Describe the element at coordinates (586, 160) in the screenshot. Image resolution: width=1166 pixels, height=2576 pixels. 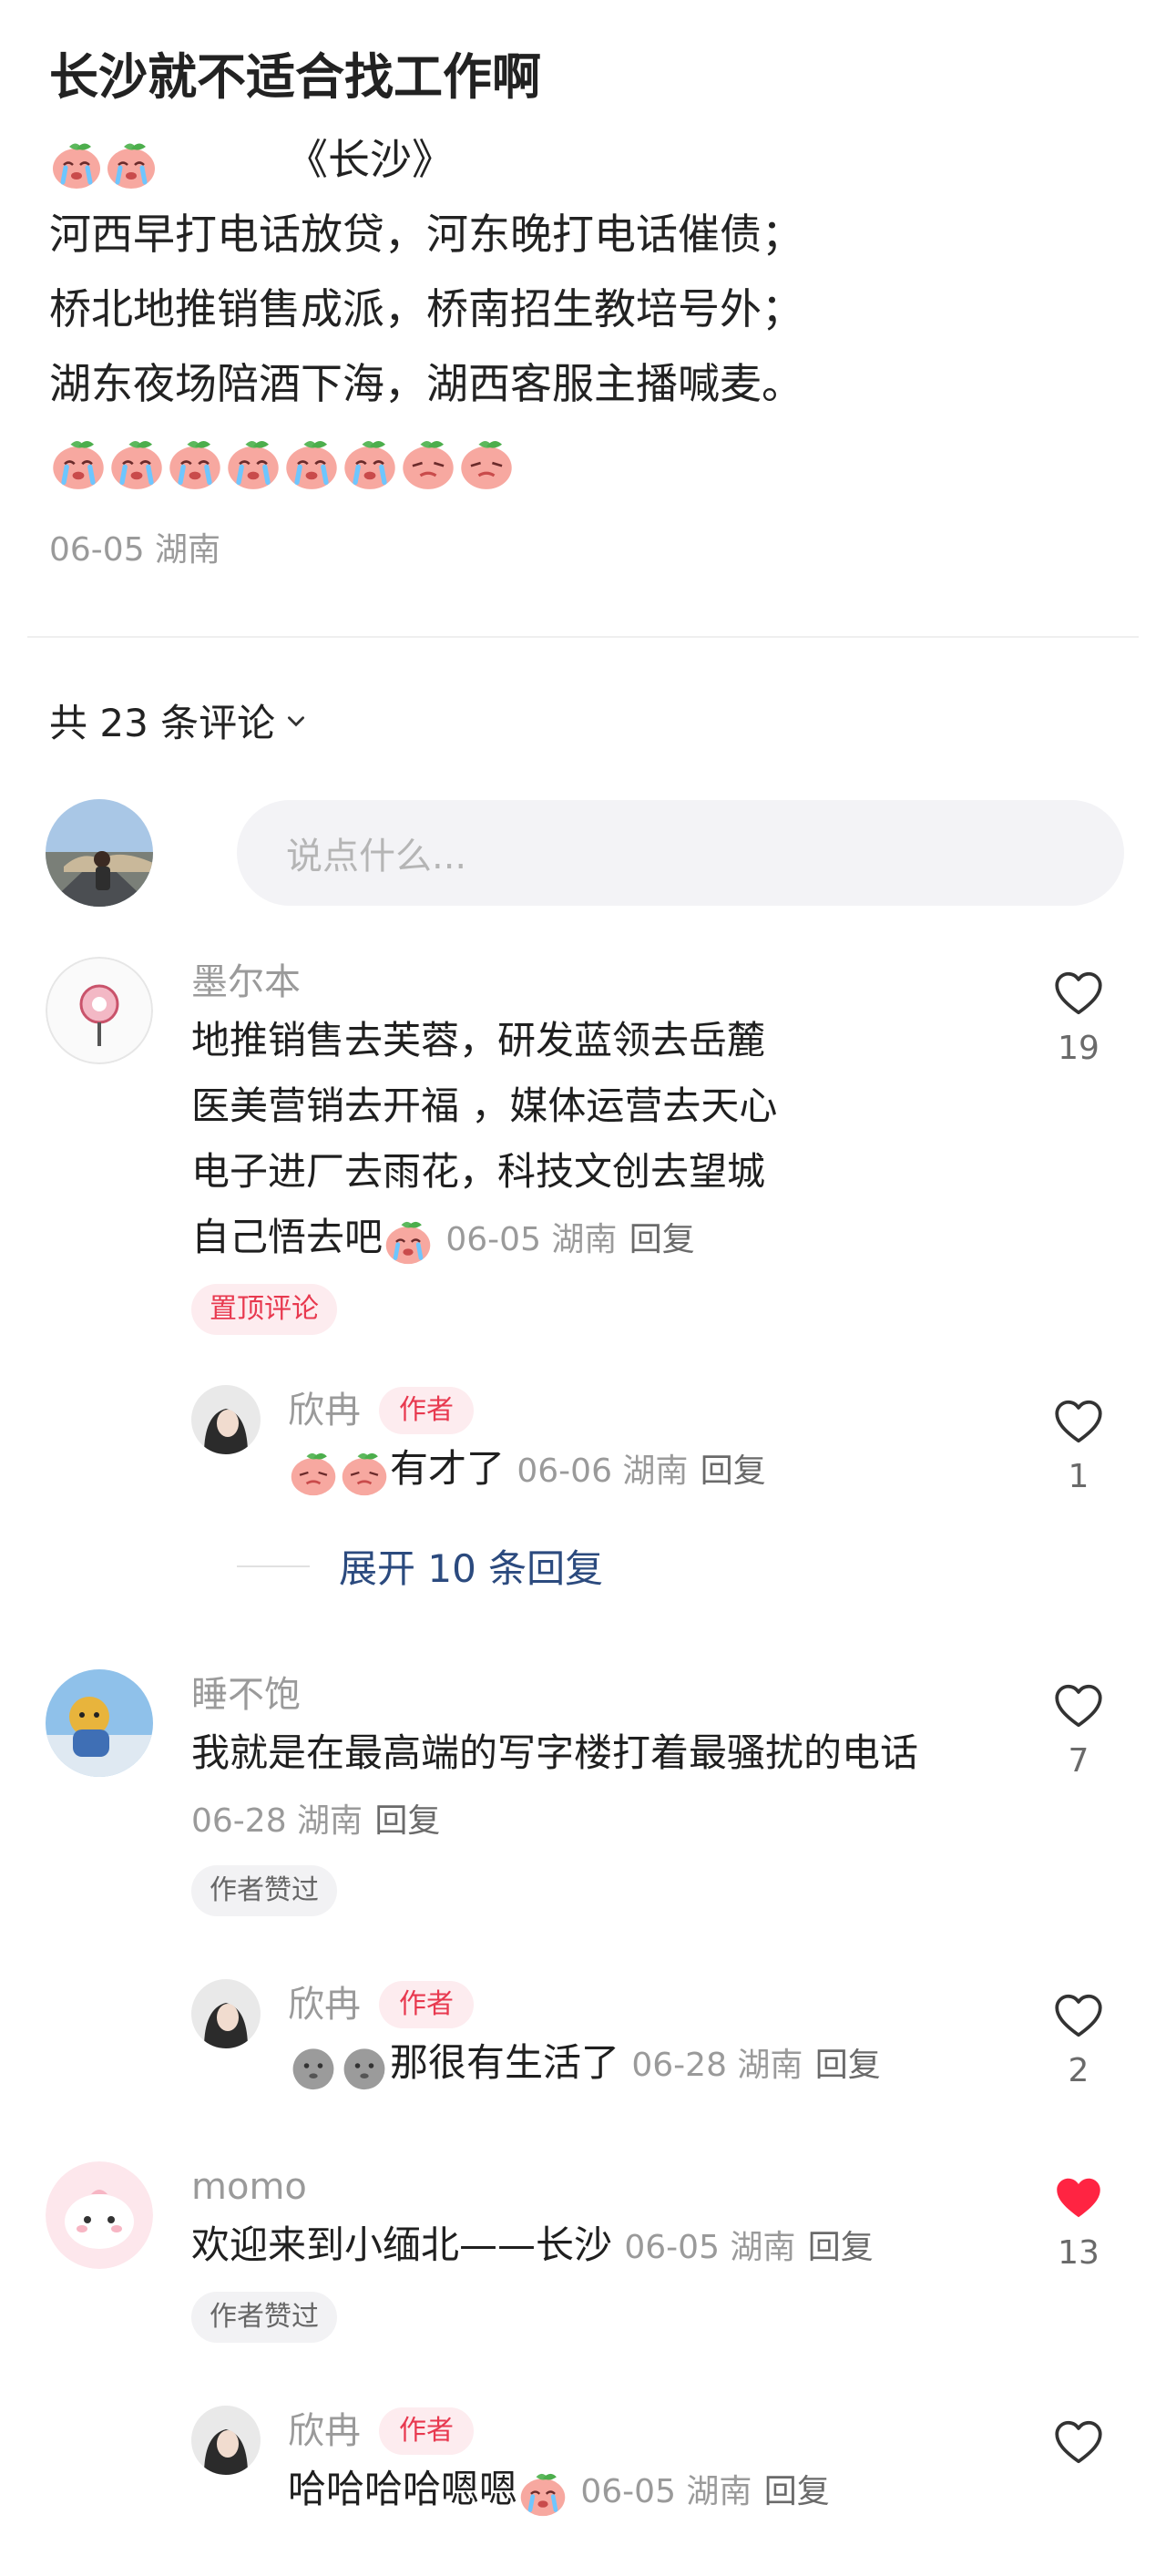
I see `note-line: 《长沙》` at that location.